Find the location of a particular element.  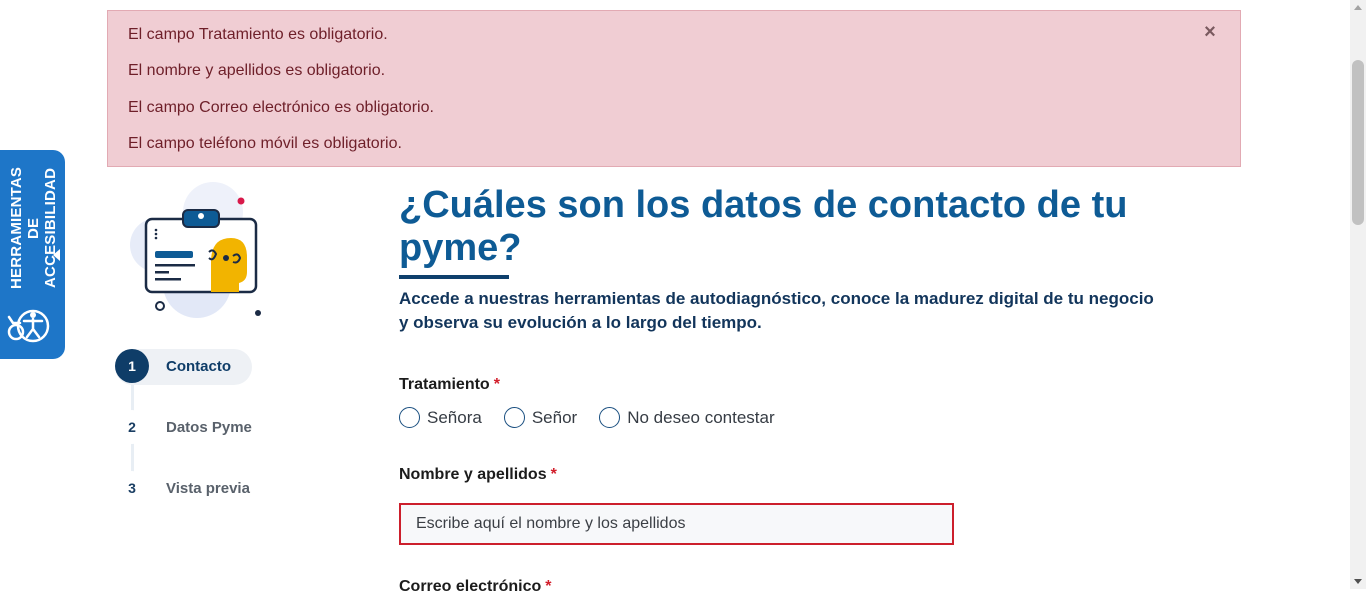

radio-label: Señora is located at coordinates (454, 417).